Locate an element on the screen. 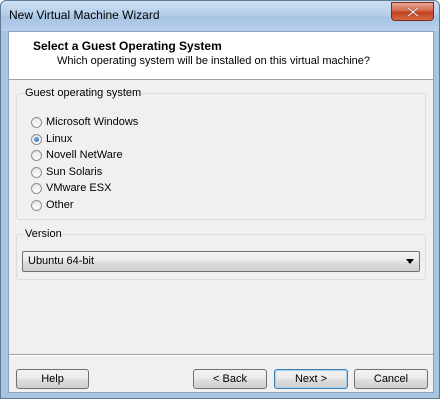  footer-separator is located at coordinates (221, 355).